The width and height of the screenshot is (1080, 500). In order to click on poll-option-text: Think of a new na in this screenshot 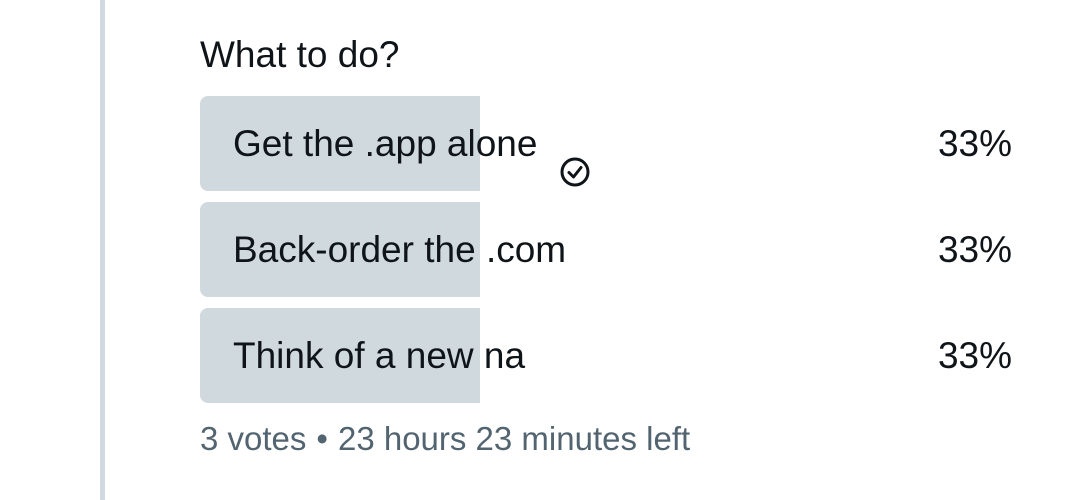, I will do `click(379, 355)`.